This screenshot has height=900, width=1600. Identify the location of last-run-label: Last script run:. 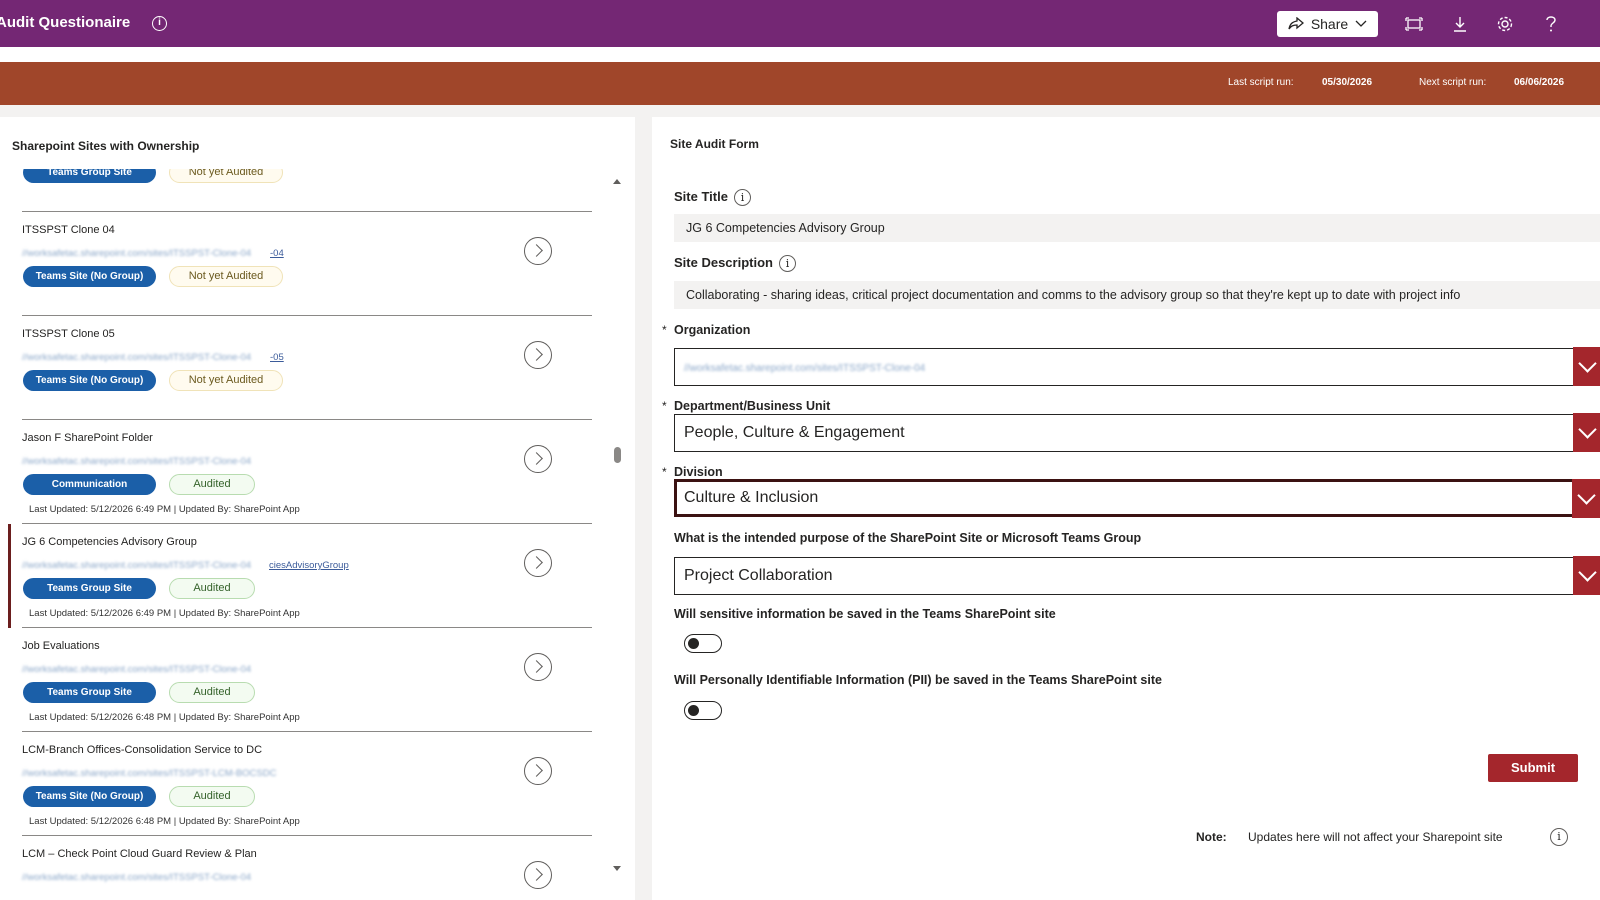
(1261, 82).